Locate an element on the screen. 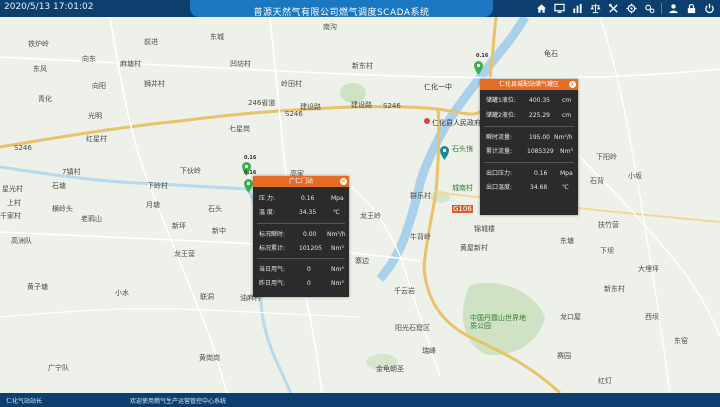 Image resolution: width=720 pixels, height=407 pixels. place-label: 新东村 is located at coordinates (614, 289).